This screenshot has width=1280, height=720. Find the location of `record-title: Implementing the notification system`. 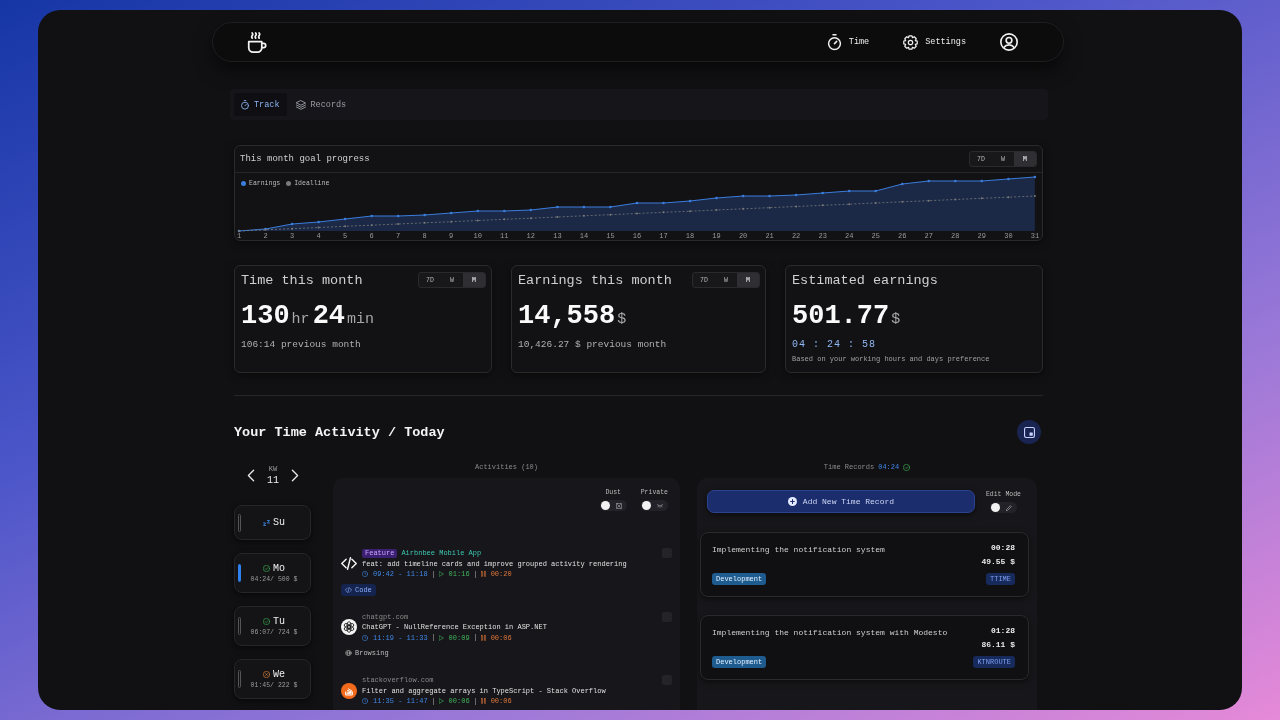

record-title: Implementing the notification system is located at coordinates (798, 549).